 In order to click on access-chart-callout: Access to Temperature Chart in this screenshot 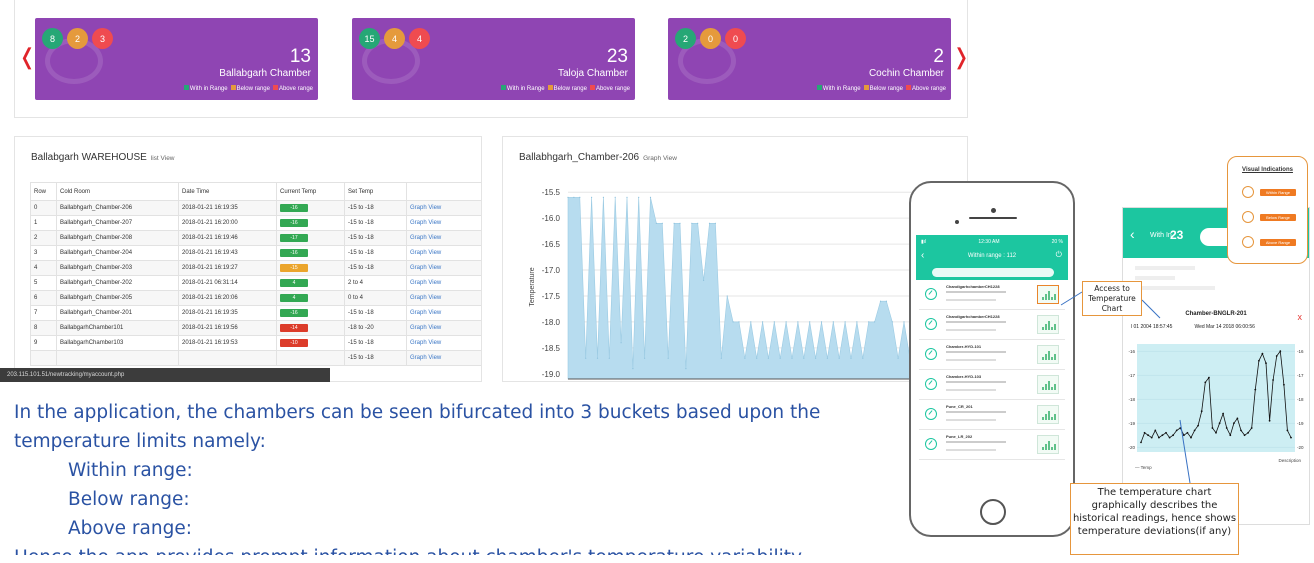, I will do `click(1112, 298)`.